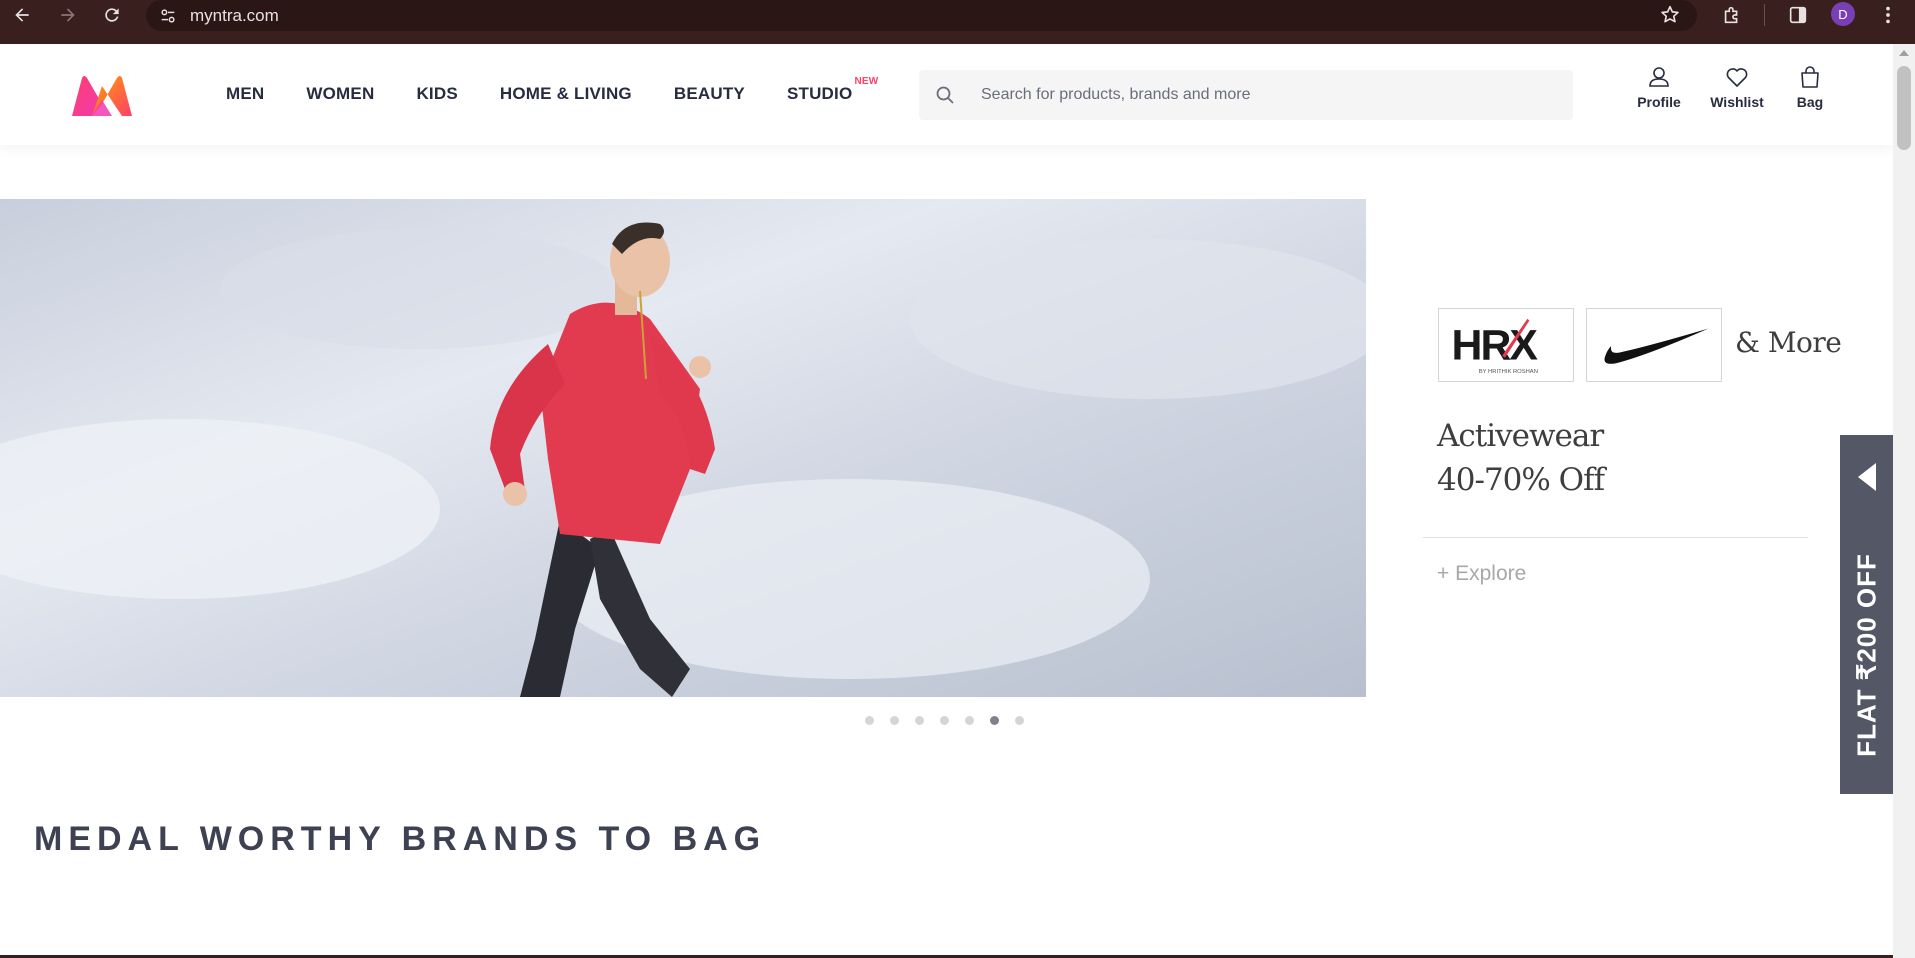 This screenshot has width=1915, height=958. I want to click on hrx-logo: HRX BY HRITHIK ROSHAN, so click(1496, 346).